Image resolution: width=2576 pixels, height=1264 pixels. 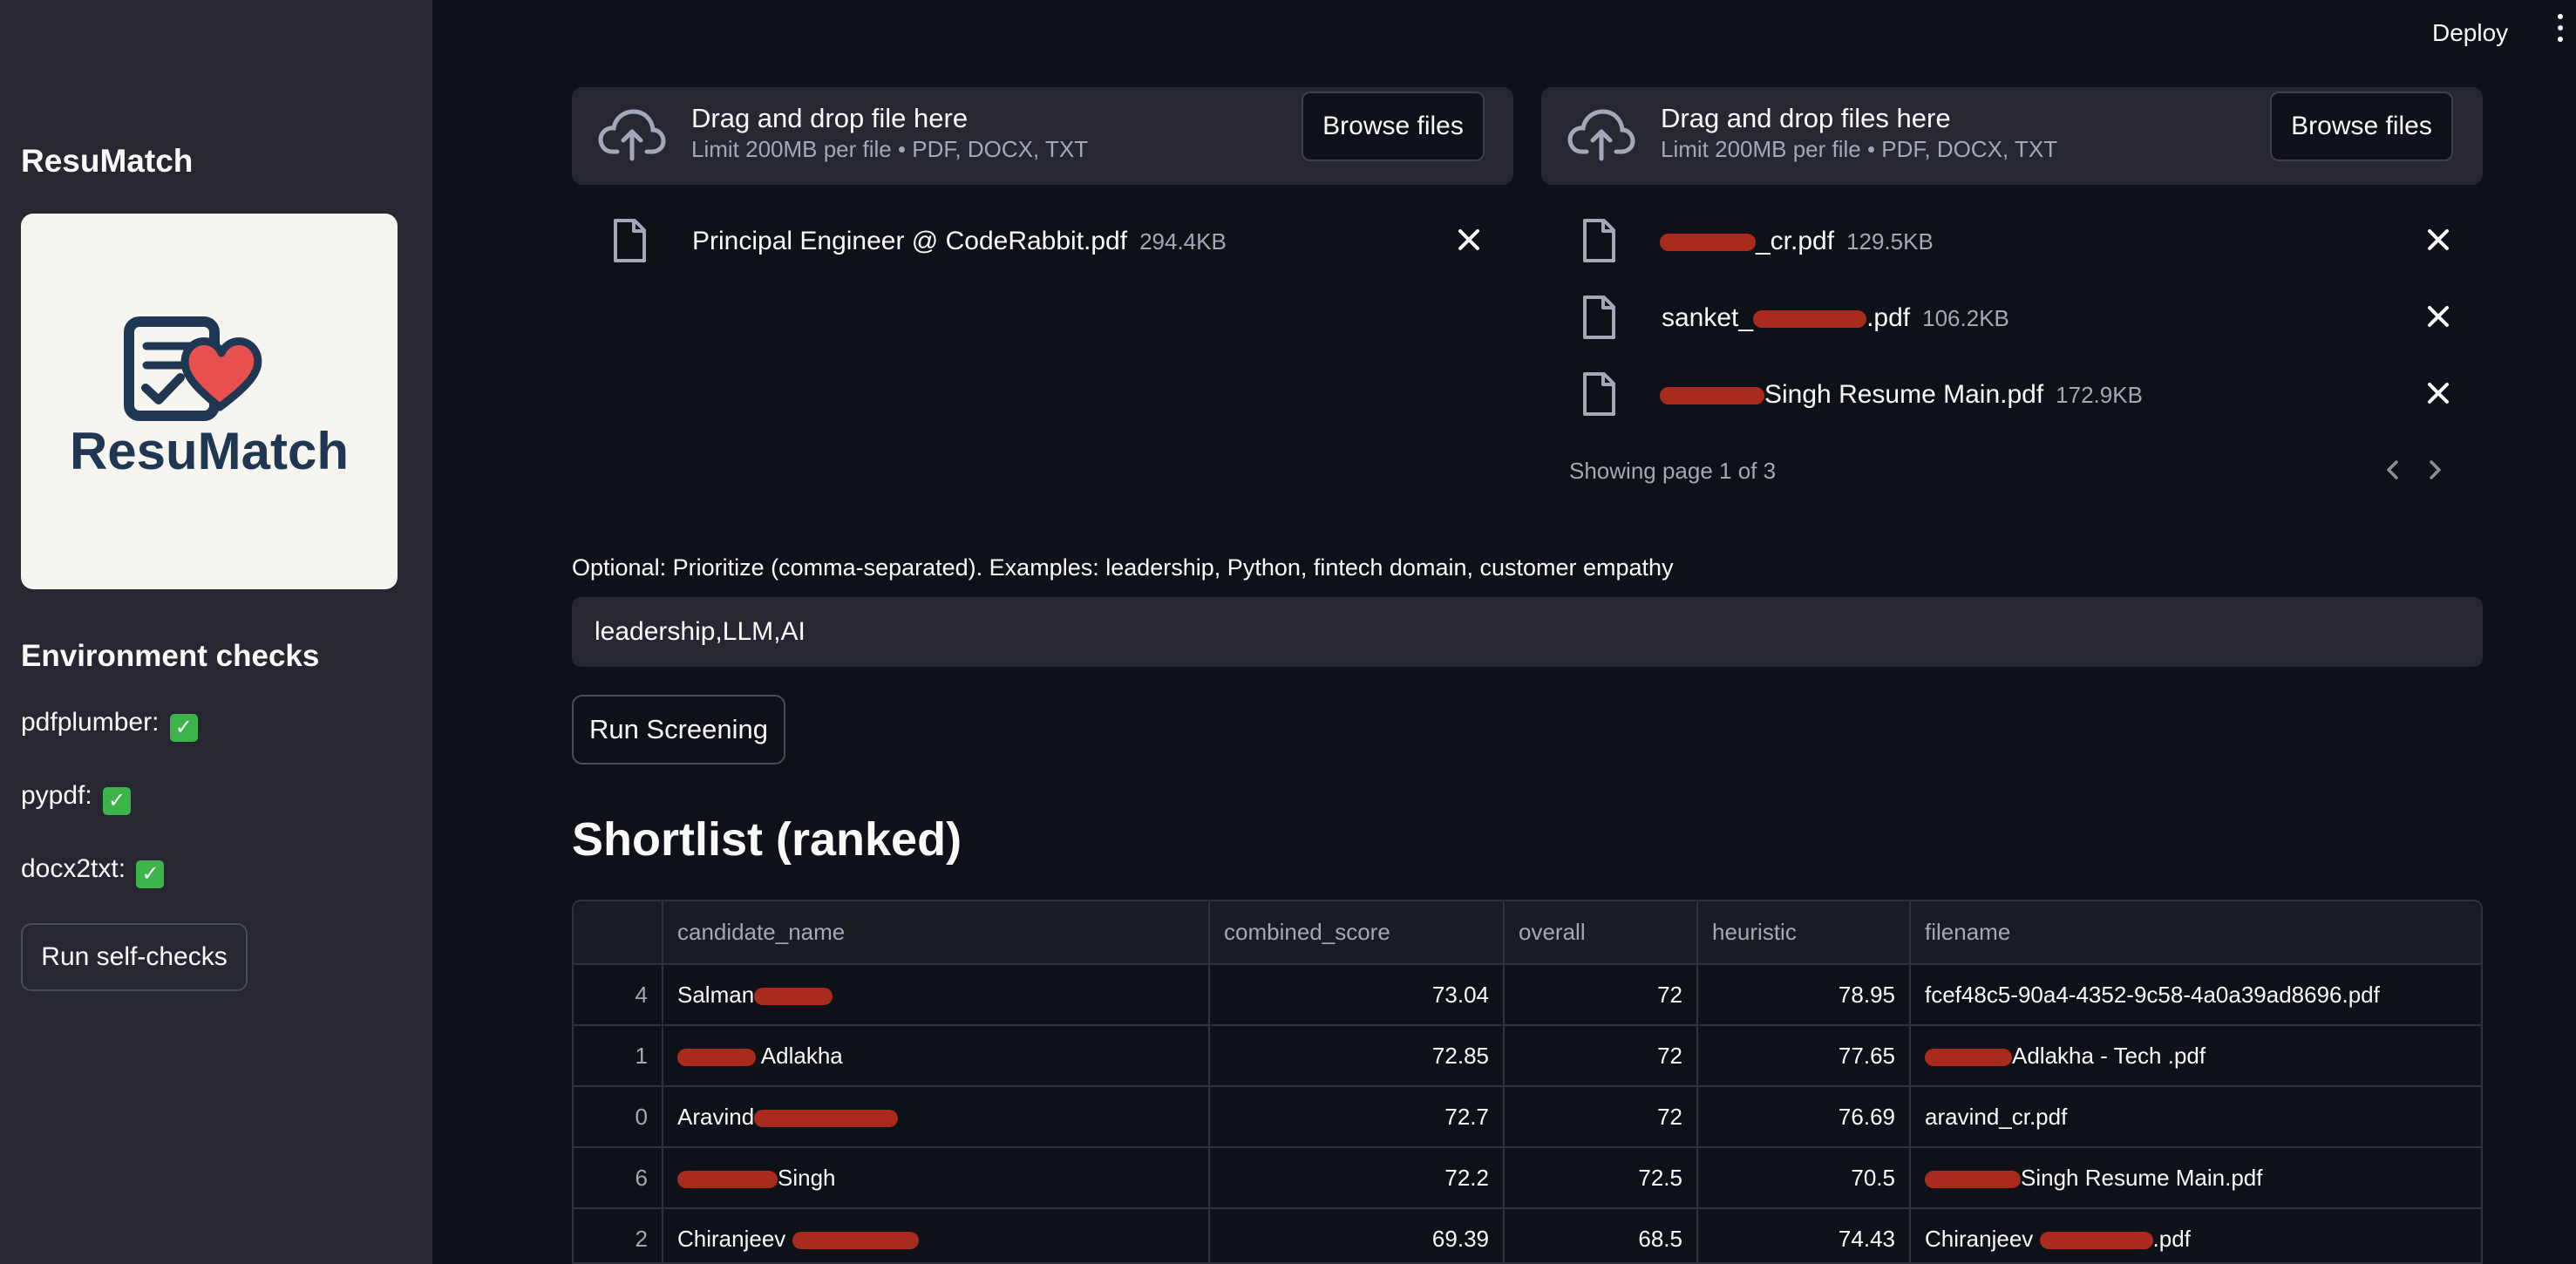 What do you see at coordinates (1889, 317) in the screenshot?
I see `file-name: .pdf` at bounding box center [1889, 317].